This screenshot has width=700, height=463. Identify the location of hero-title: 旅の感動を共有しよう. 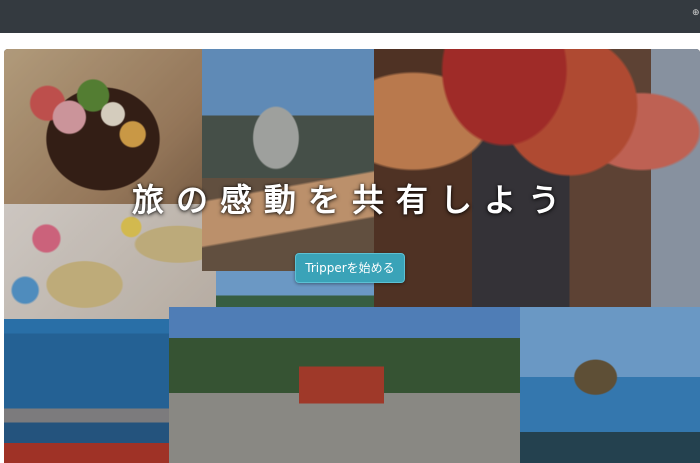
(351, 200).